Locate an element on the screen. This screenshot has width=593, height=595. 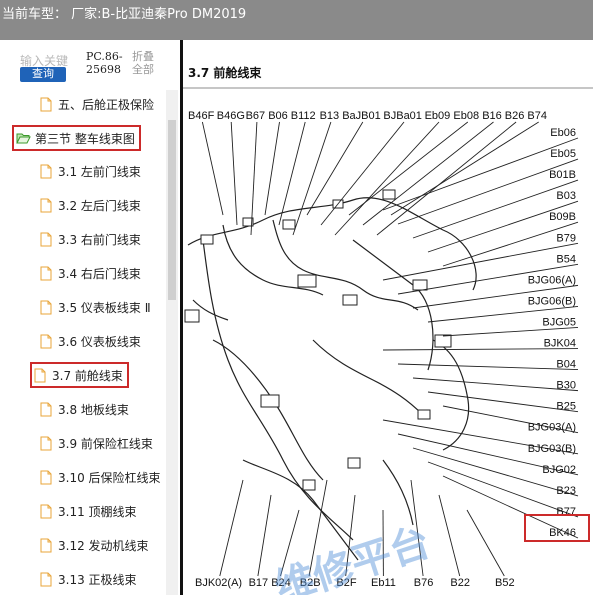
bottom-label-b76: B76 is located at coordinates (424, 583).